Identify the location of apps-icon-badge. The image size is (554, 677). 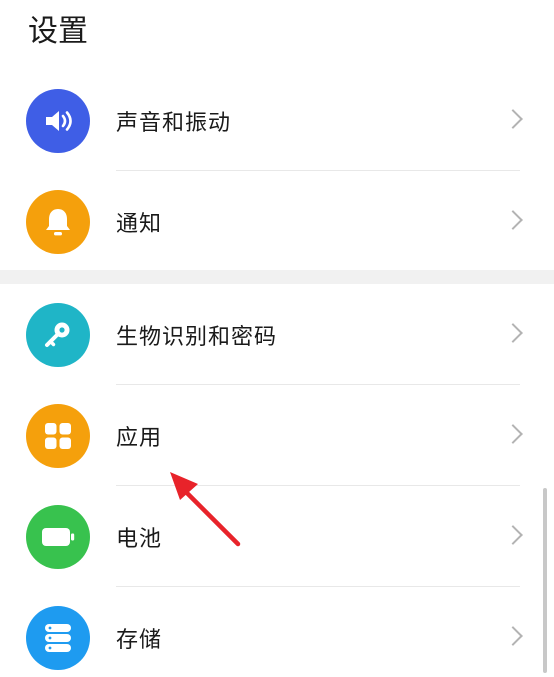
(58, 435).